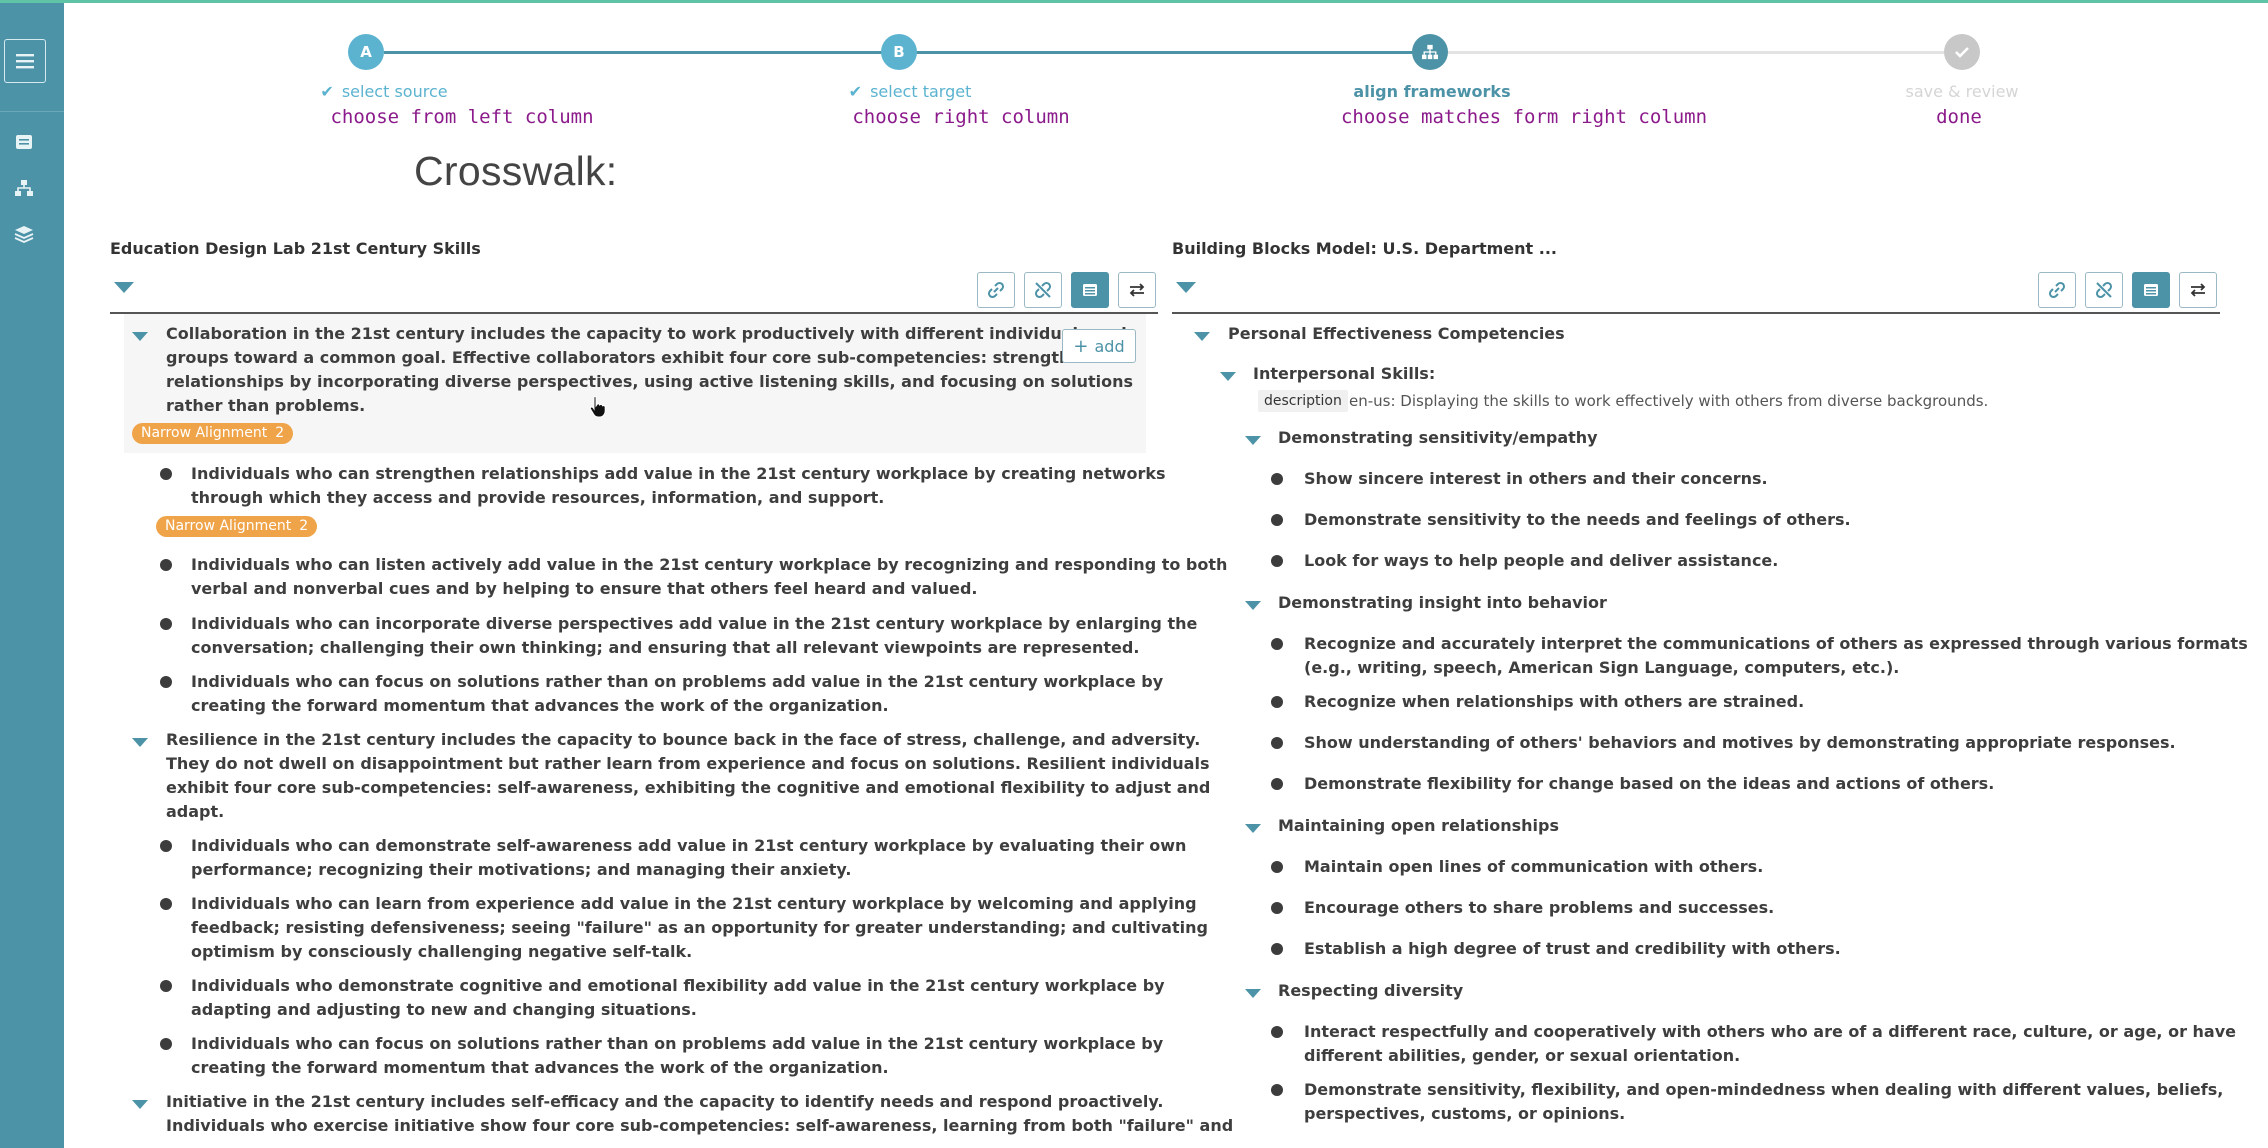 This screenshot has height=1148, width=2268. What do you see at coordinates (1344, 374) in the screenshot?
I see `right-group-node: Interpersonal Skills:` at bounding box center [1344, 374].